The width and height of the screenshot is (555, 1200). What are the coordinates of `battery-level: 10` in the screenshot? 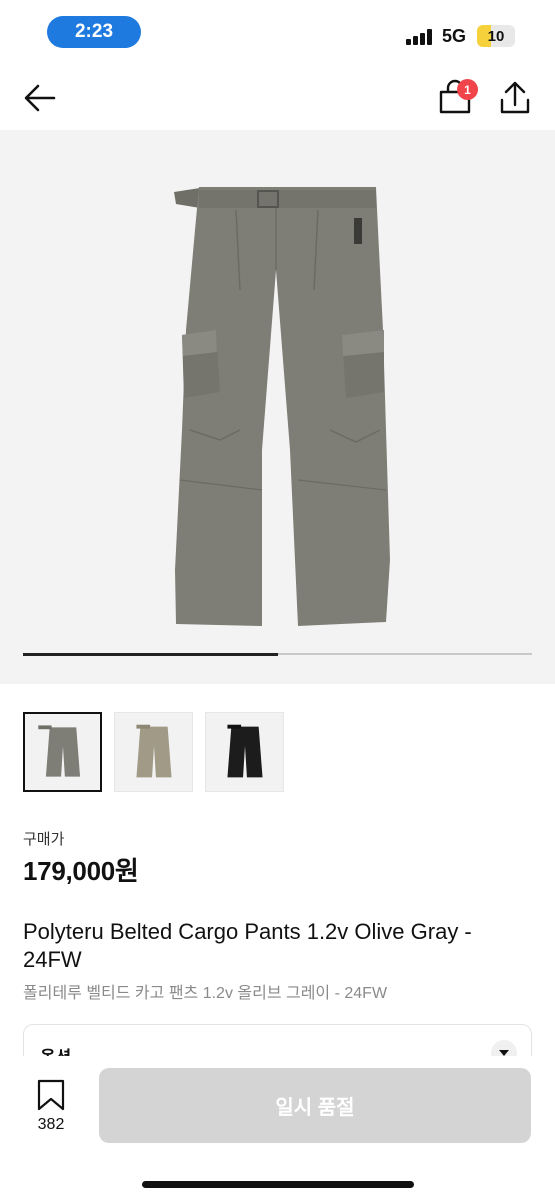 It's located at (496, 36).